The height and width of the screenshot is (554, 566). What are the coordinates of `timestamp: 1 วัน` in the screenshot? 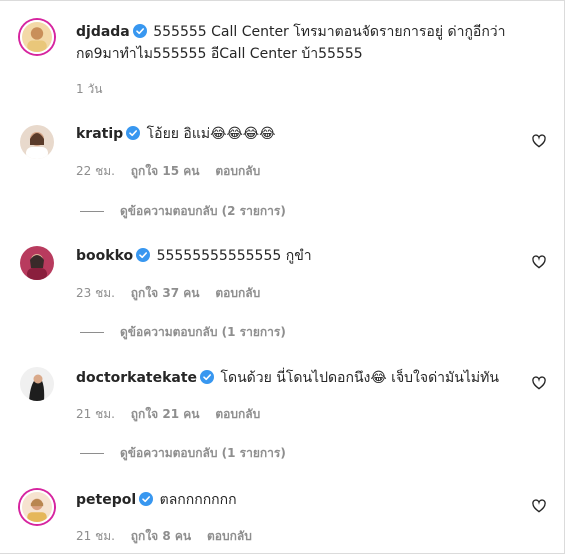 It's located at (89, 89).